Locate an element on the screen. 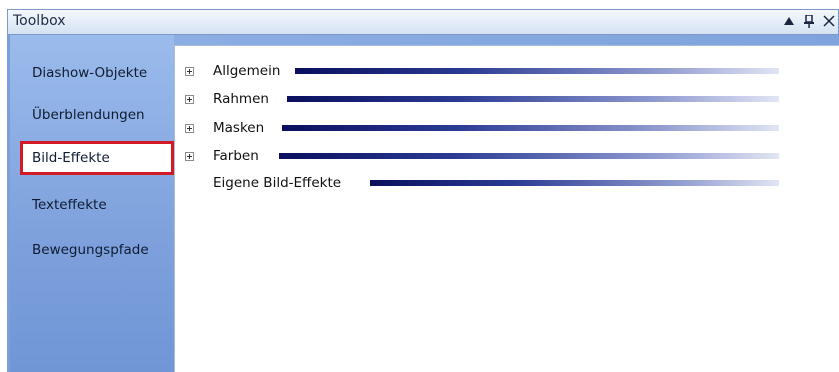  group-row-eigene-bild-effekte: Eigene Bild-Effekte is located at coordinates (505, 183).